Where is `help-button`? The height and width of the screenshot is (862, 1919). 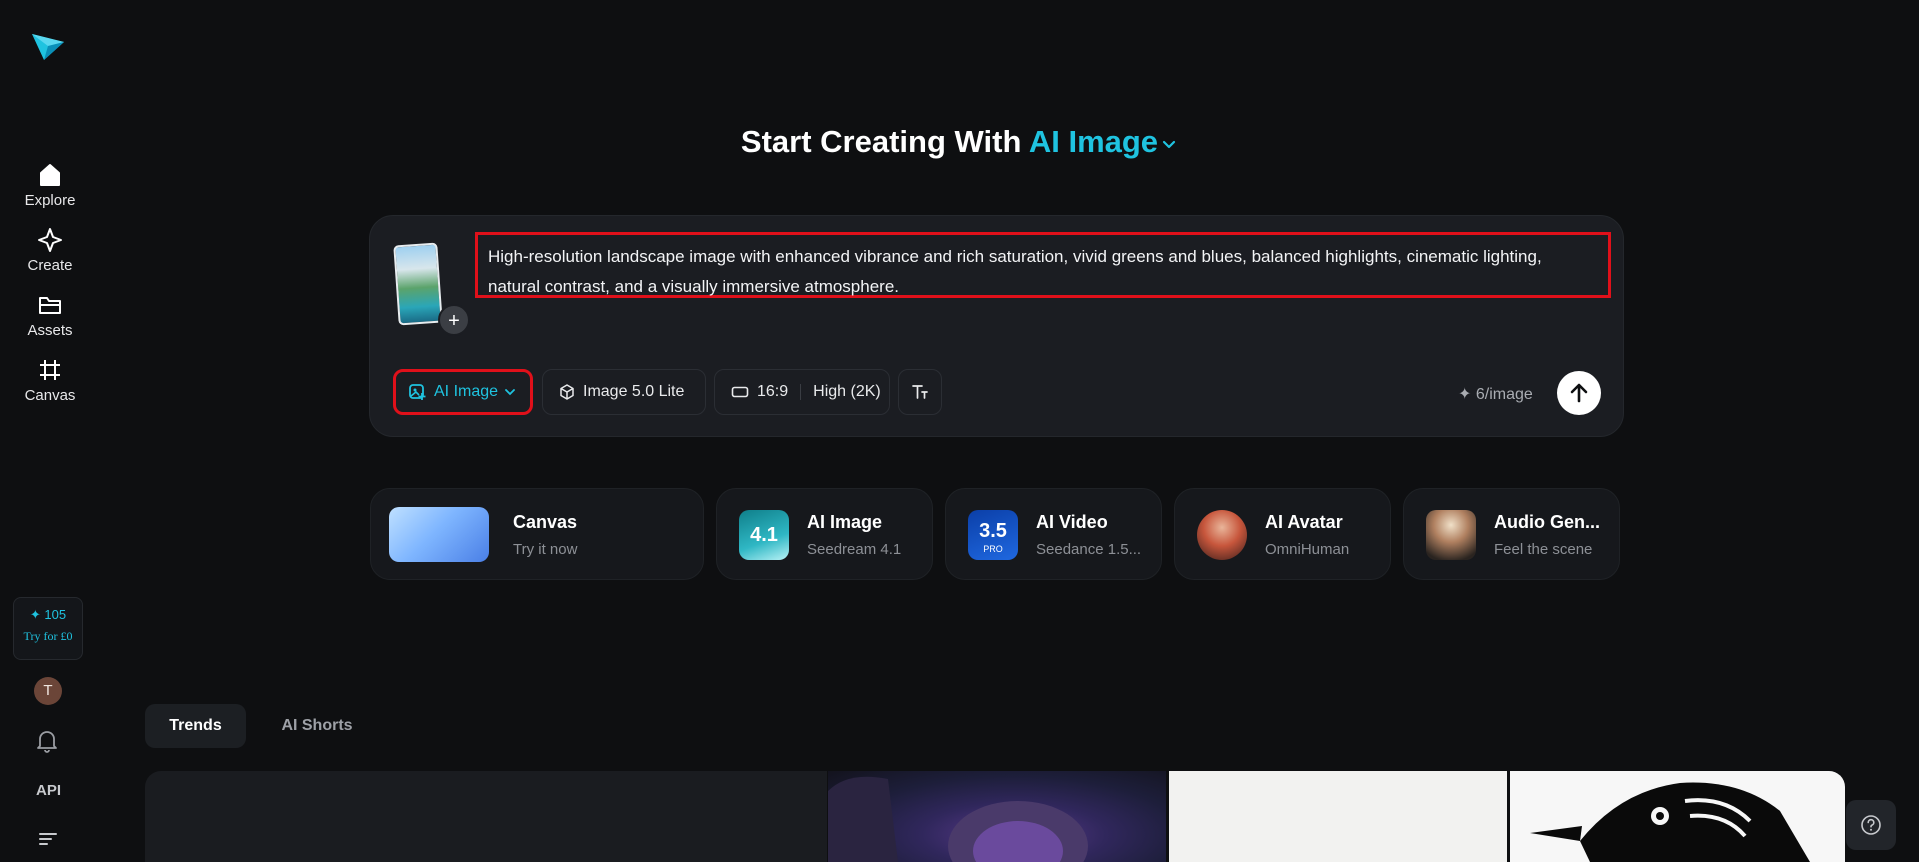 help-button is located at coordinates (1871, 825).